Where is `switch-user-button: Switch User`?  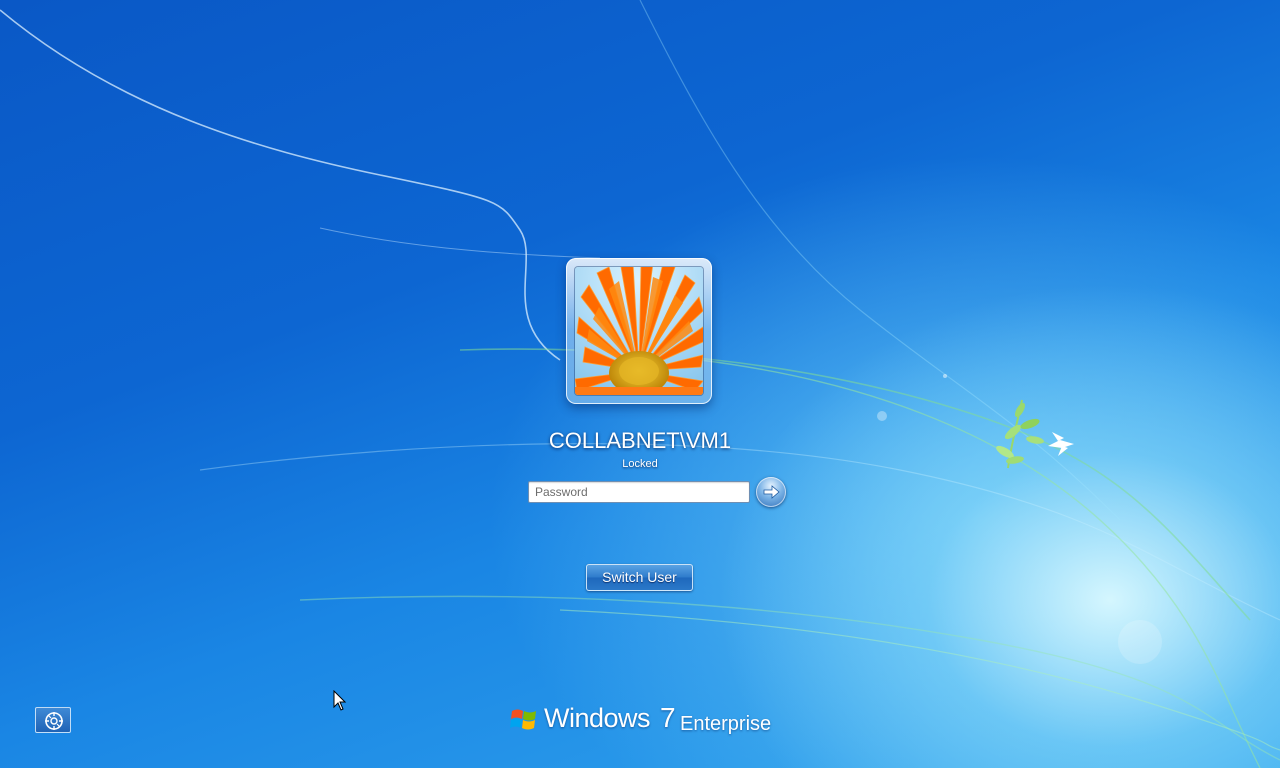 switch-user-button: Switch User is located at coordinates (639, 577).